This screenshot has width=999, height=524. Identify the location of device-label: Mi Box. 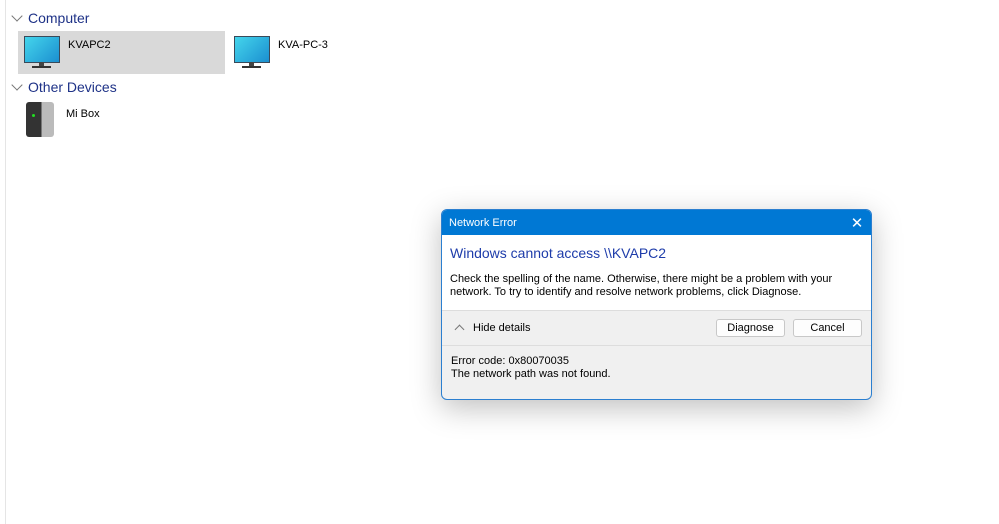
(83, 114).